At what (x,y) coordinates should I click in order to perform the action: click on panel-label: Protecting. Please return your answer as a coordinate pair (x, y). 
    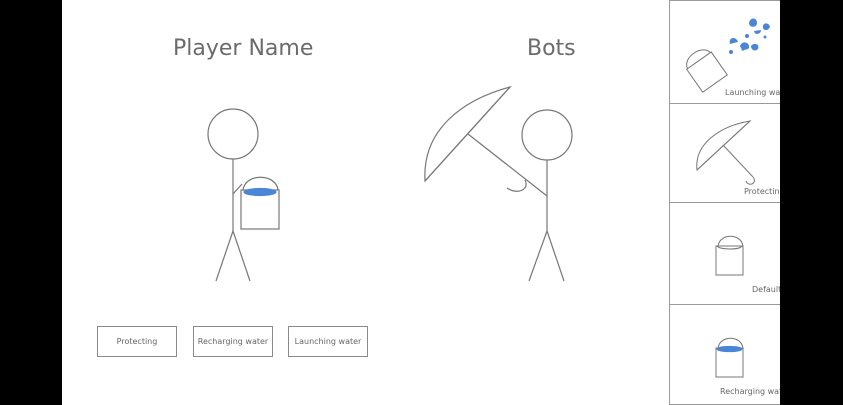
    Looking at the image, I should click on (762, 191).